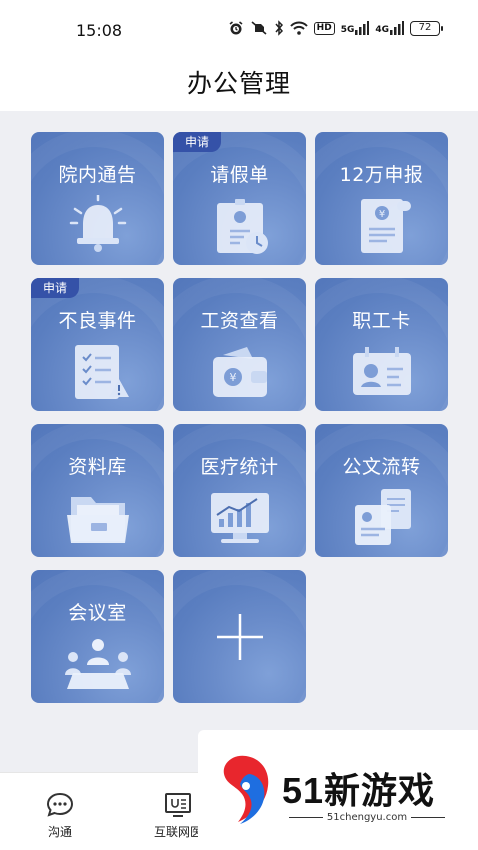  I want to click on mute-vibrate-icon, so click(259, 28).